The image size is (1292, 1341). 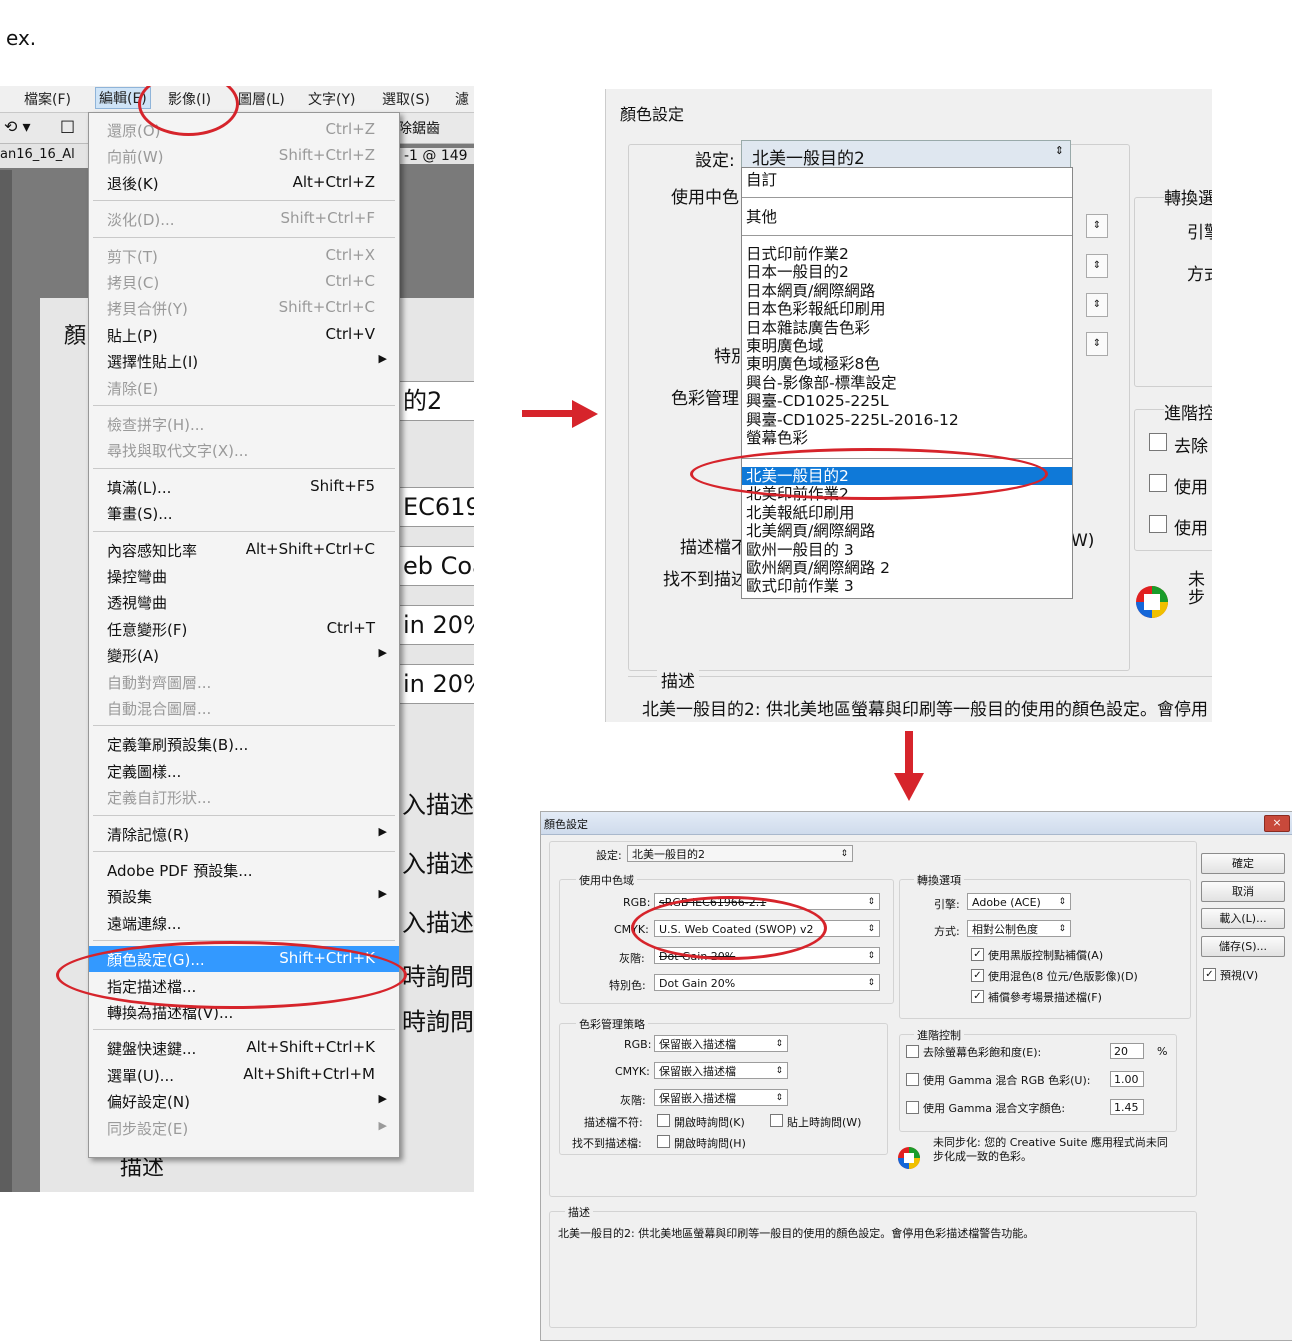 I want to click on menu-item-shortcut: Ctrl+Z, so click(x=350, y=129).